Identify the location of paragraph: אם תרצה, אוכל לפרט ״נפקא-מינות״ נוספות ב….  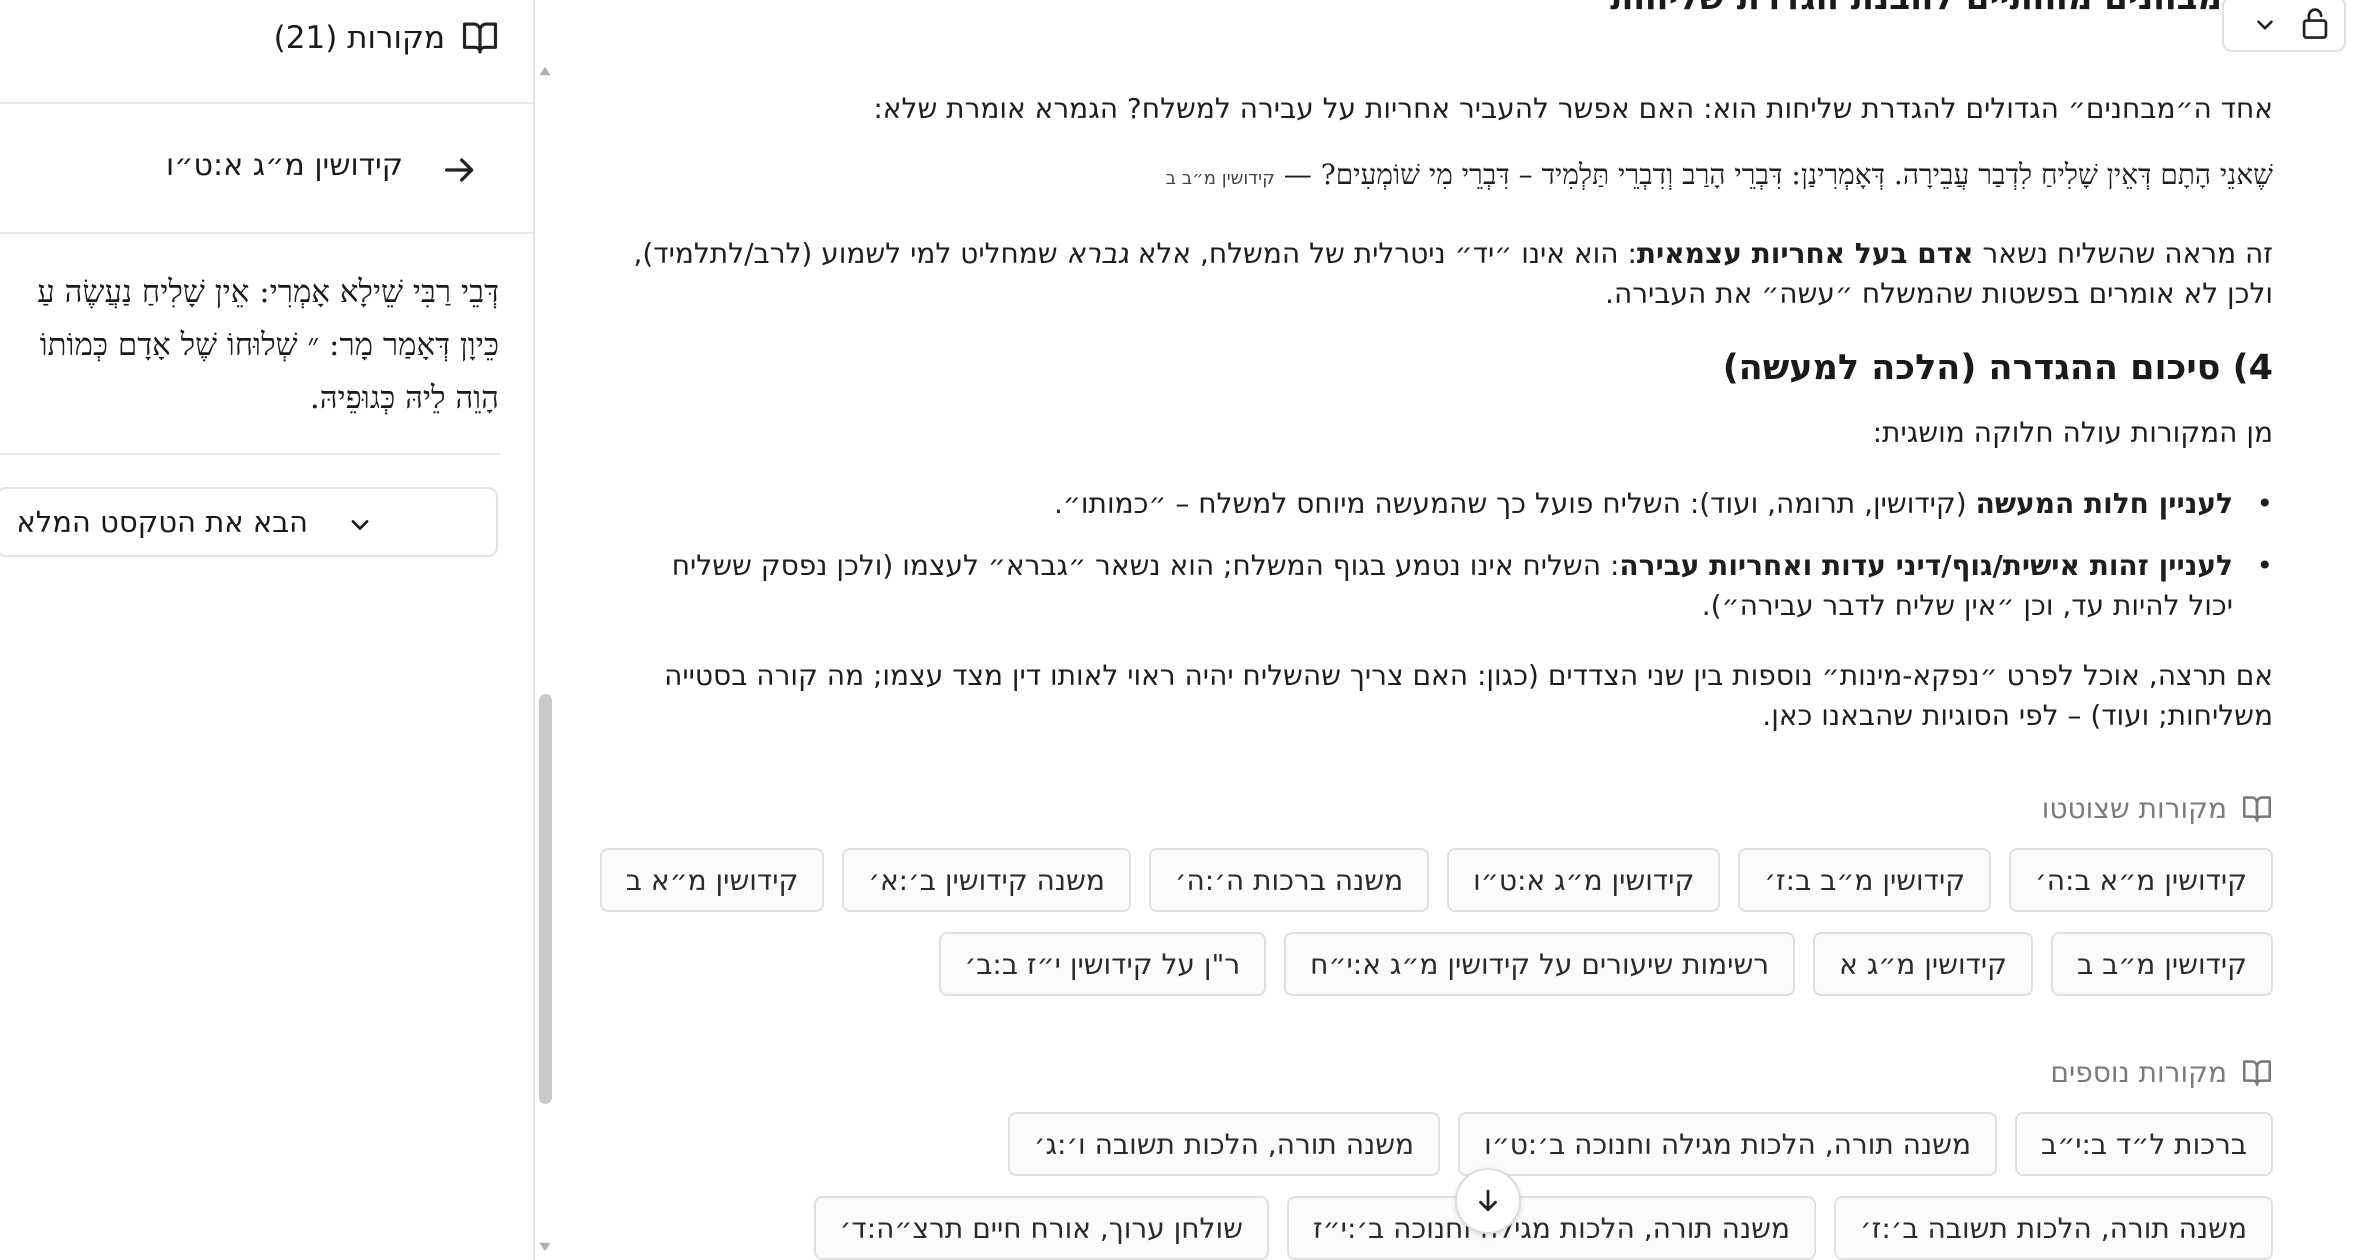
(1468, 695).